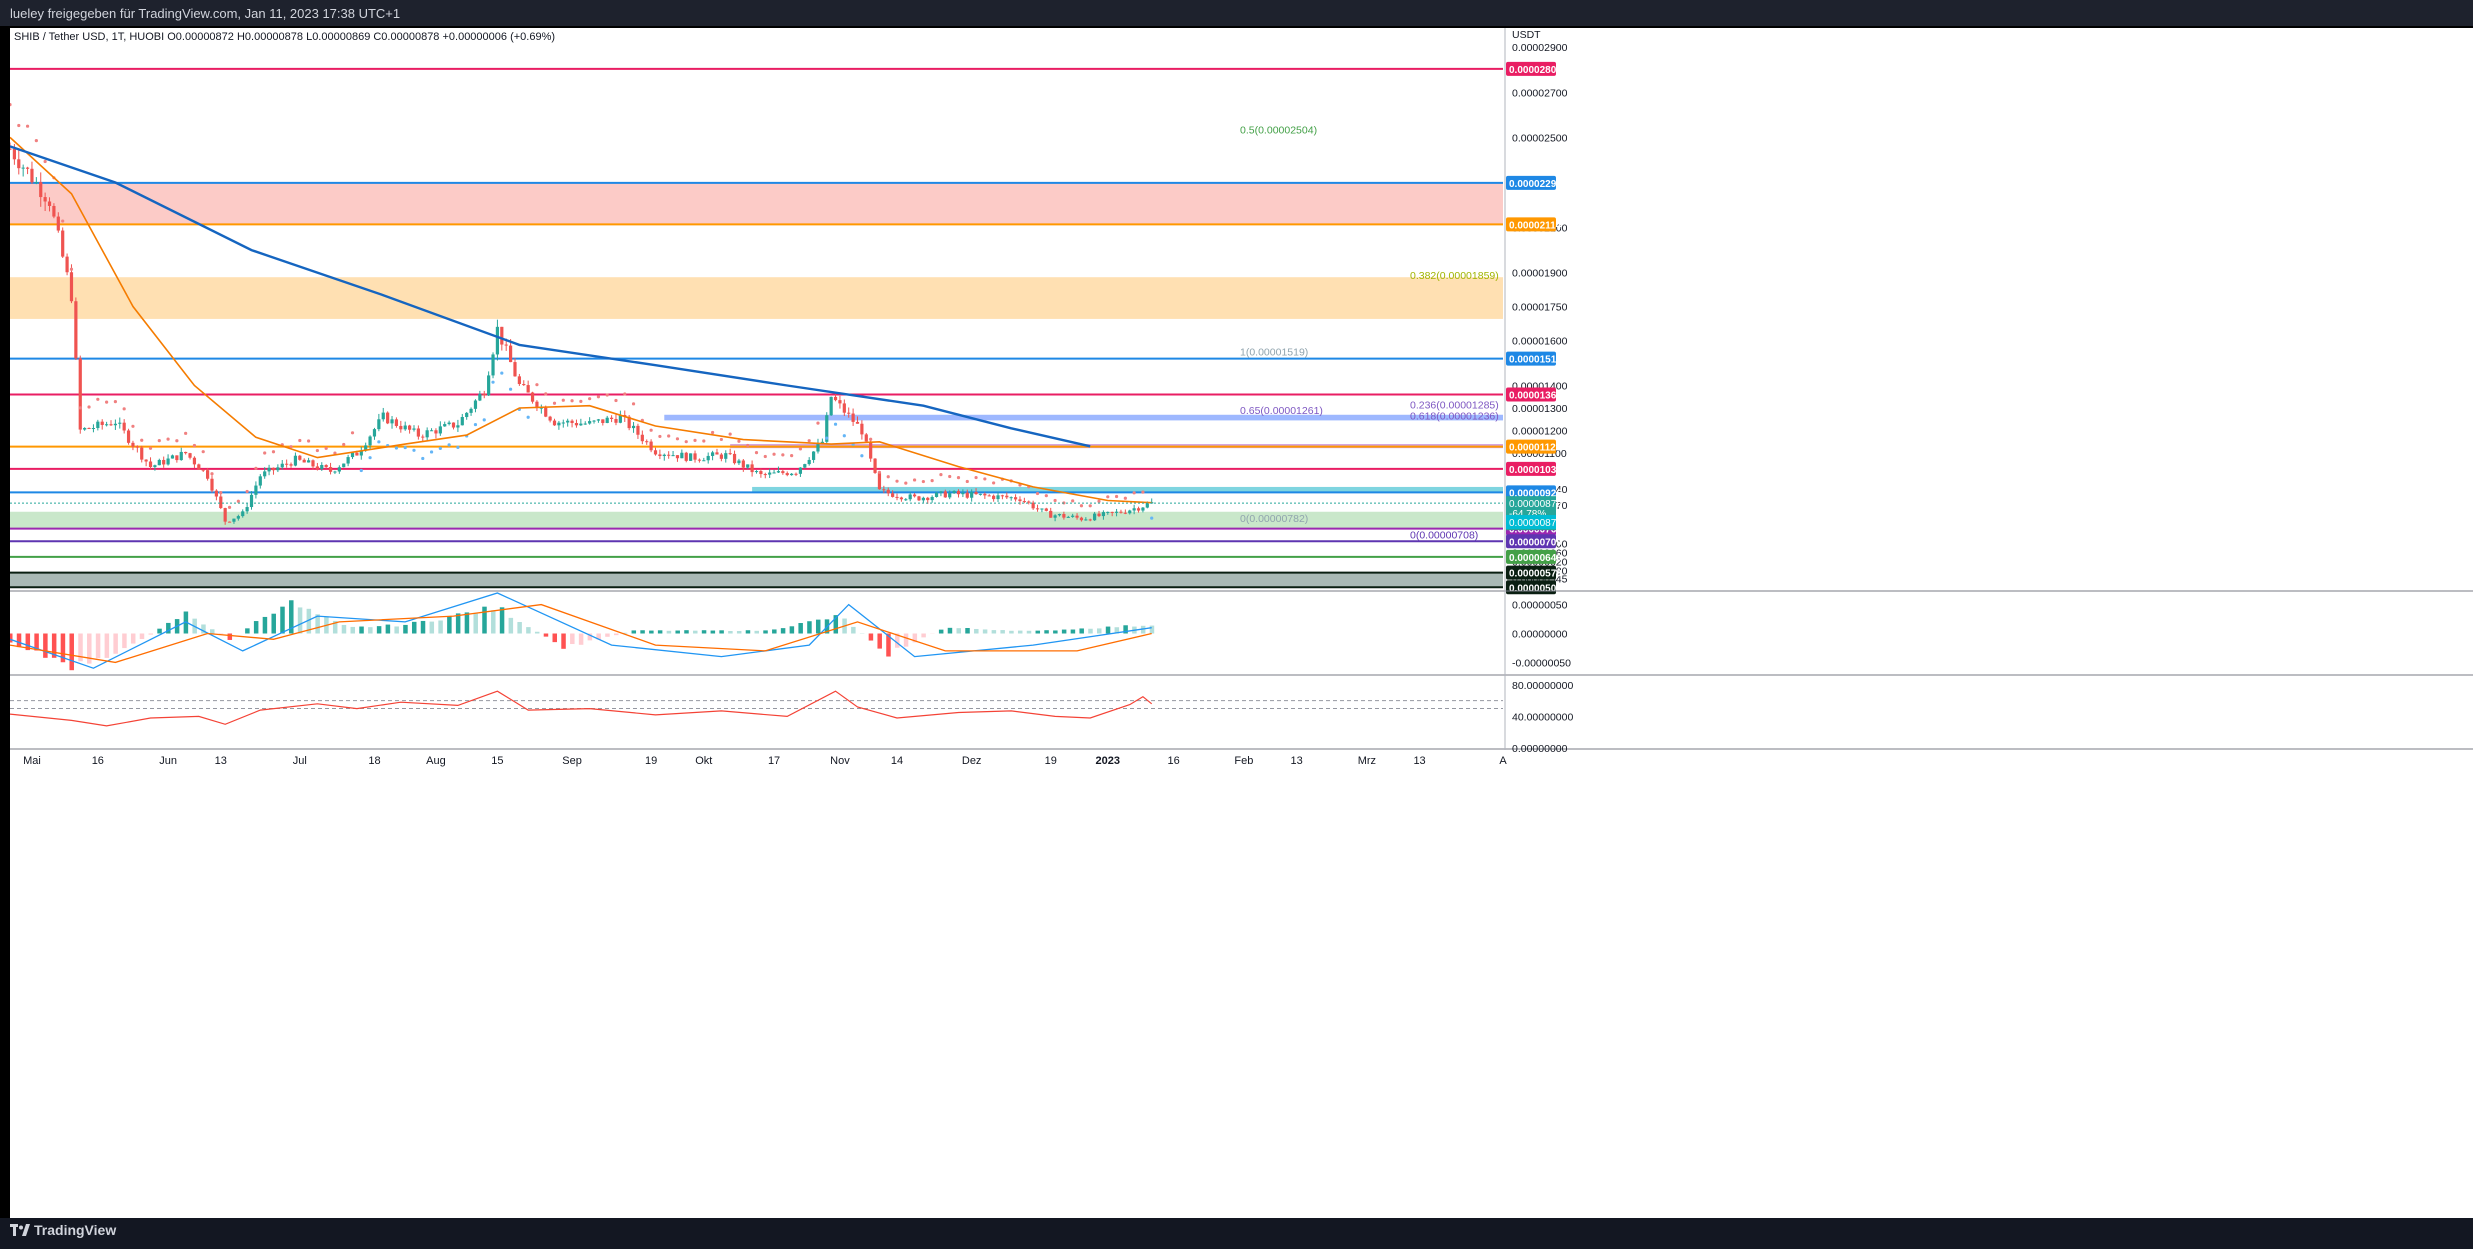 The width and height of the screenshot is (2473, 1249). What do you see at coordinates (1540, 606) in the screenshot?
I see `macd-tick-0: 0.00000050` at bounding box center [1540, 606].